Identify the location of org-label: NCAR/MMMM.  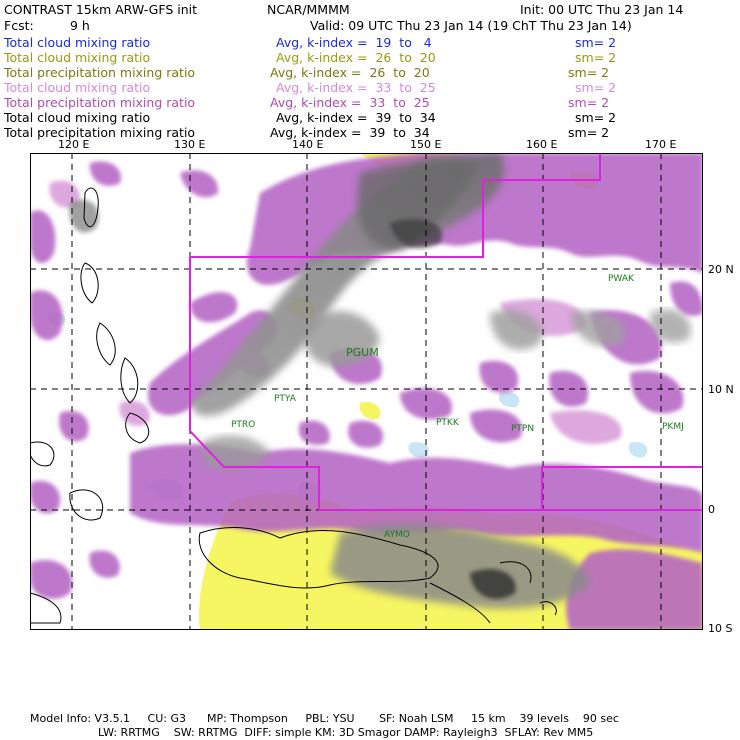
(308, 9).